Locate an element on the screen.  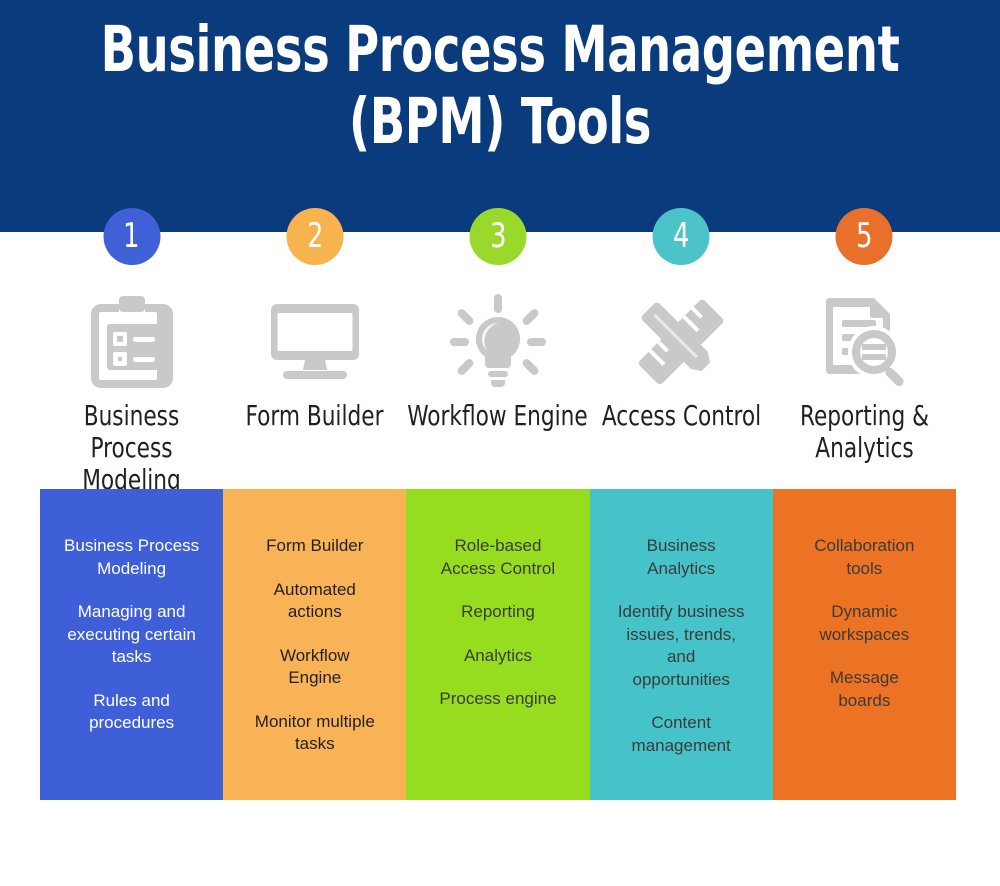
list-item: Process engine is located at coordinates (498, 698).